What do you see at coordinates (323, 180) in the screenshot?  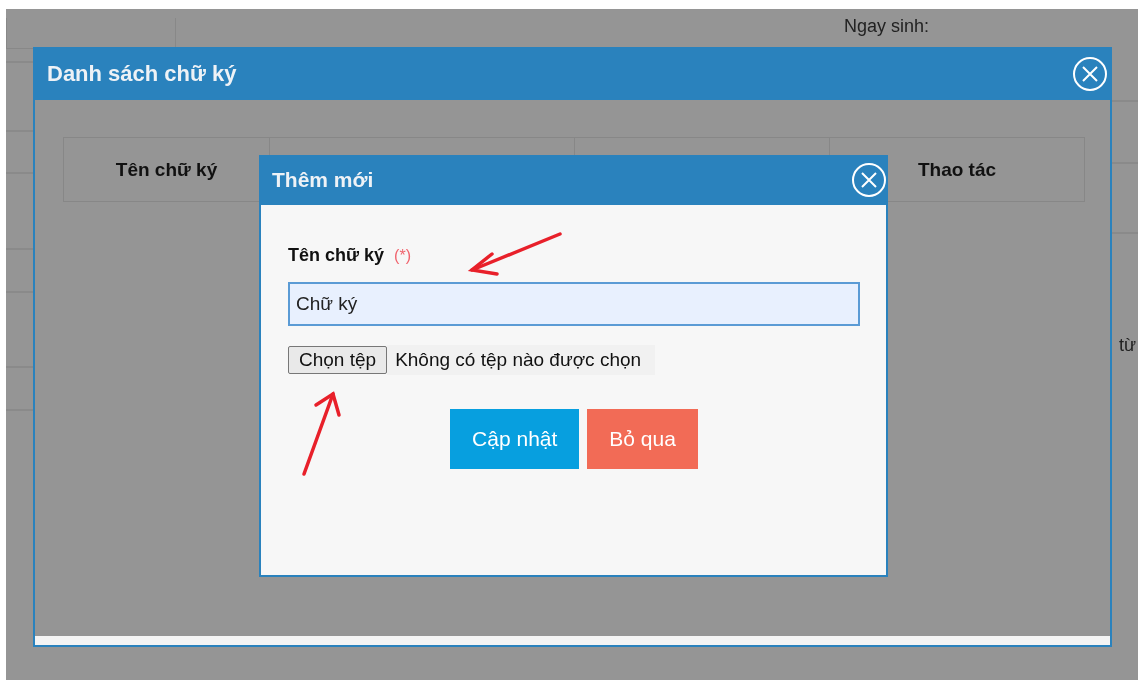 I see `dialog-title: Thêm mới` at bounding box center [323, 180].